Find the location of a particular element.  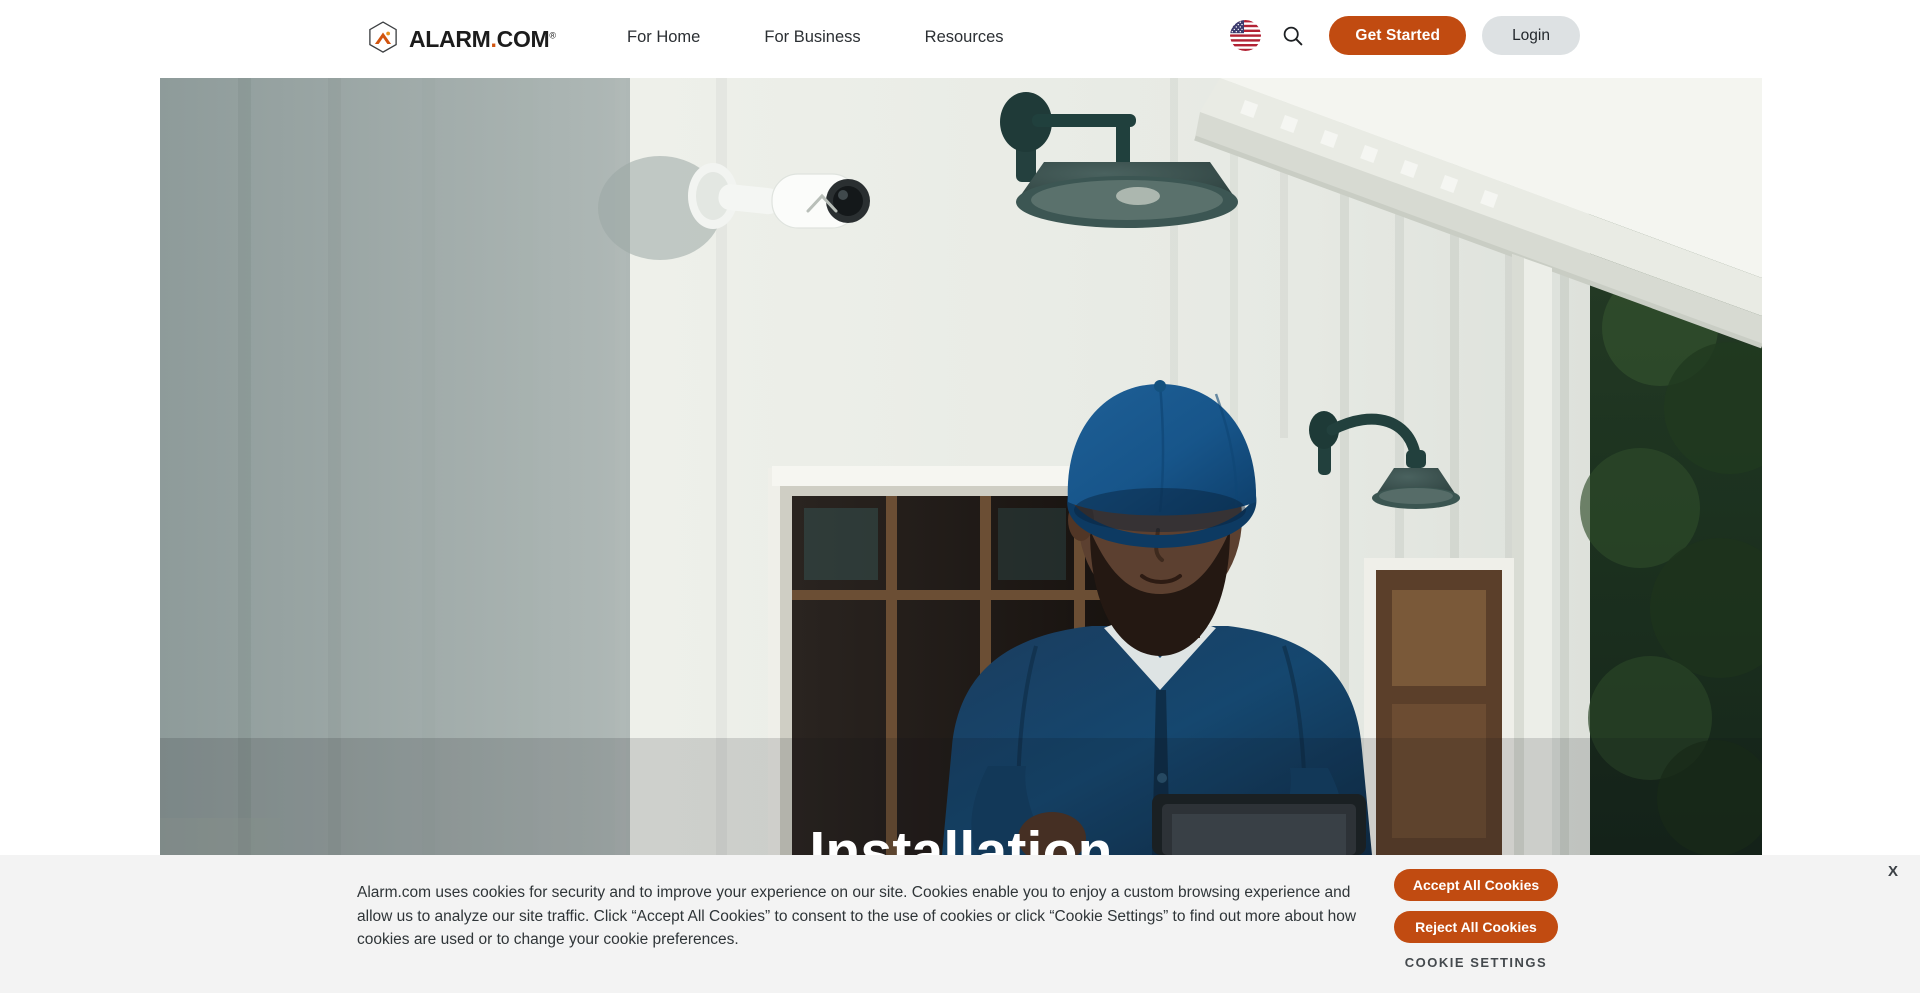

alarm-dot-com-logo: ALARM.COM® is located at coordinates (460, 39).